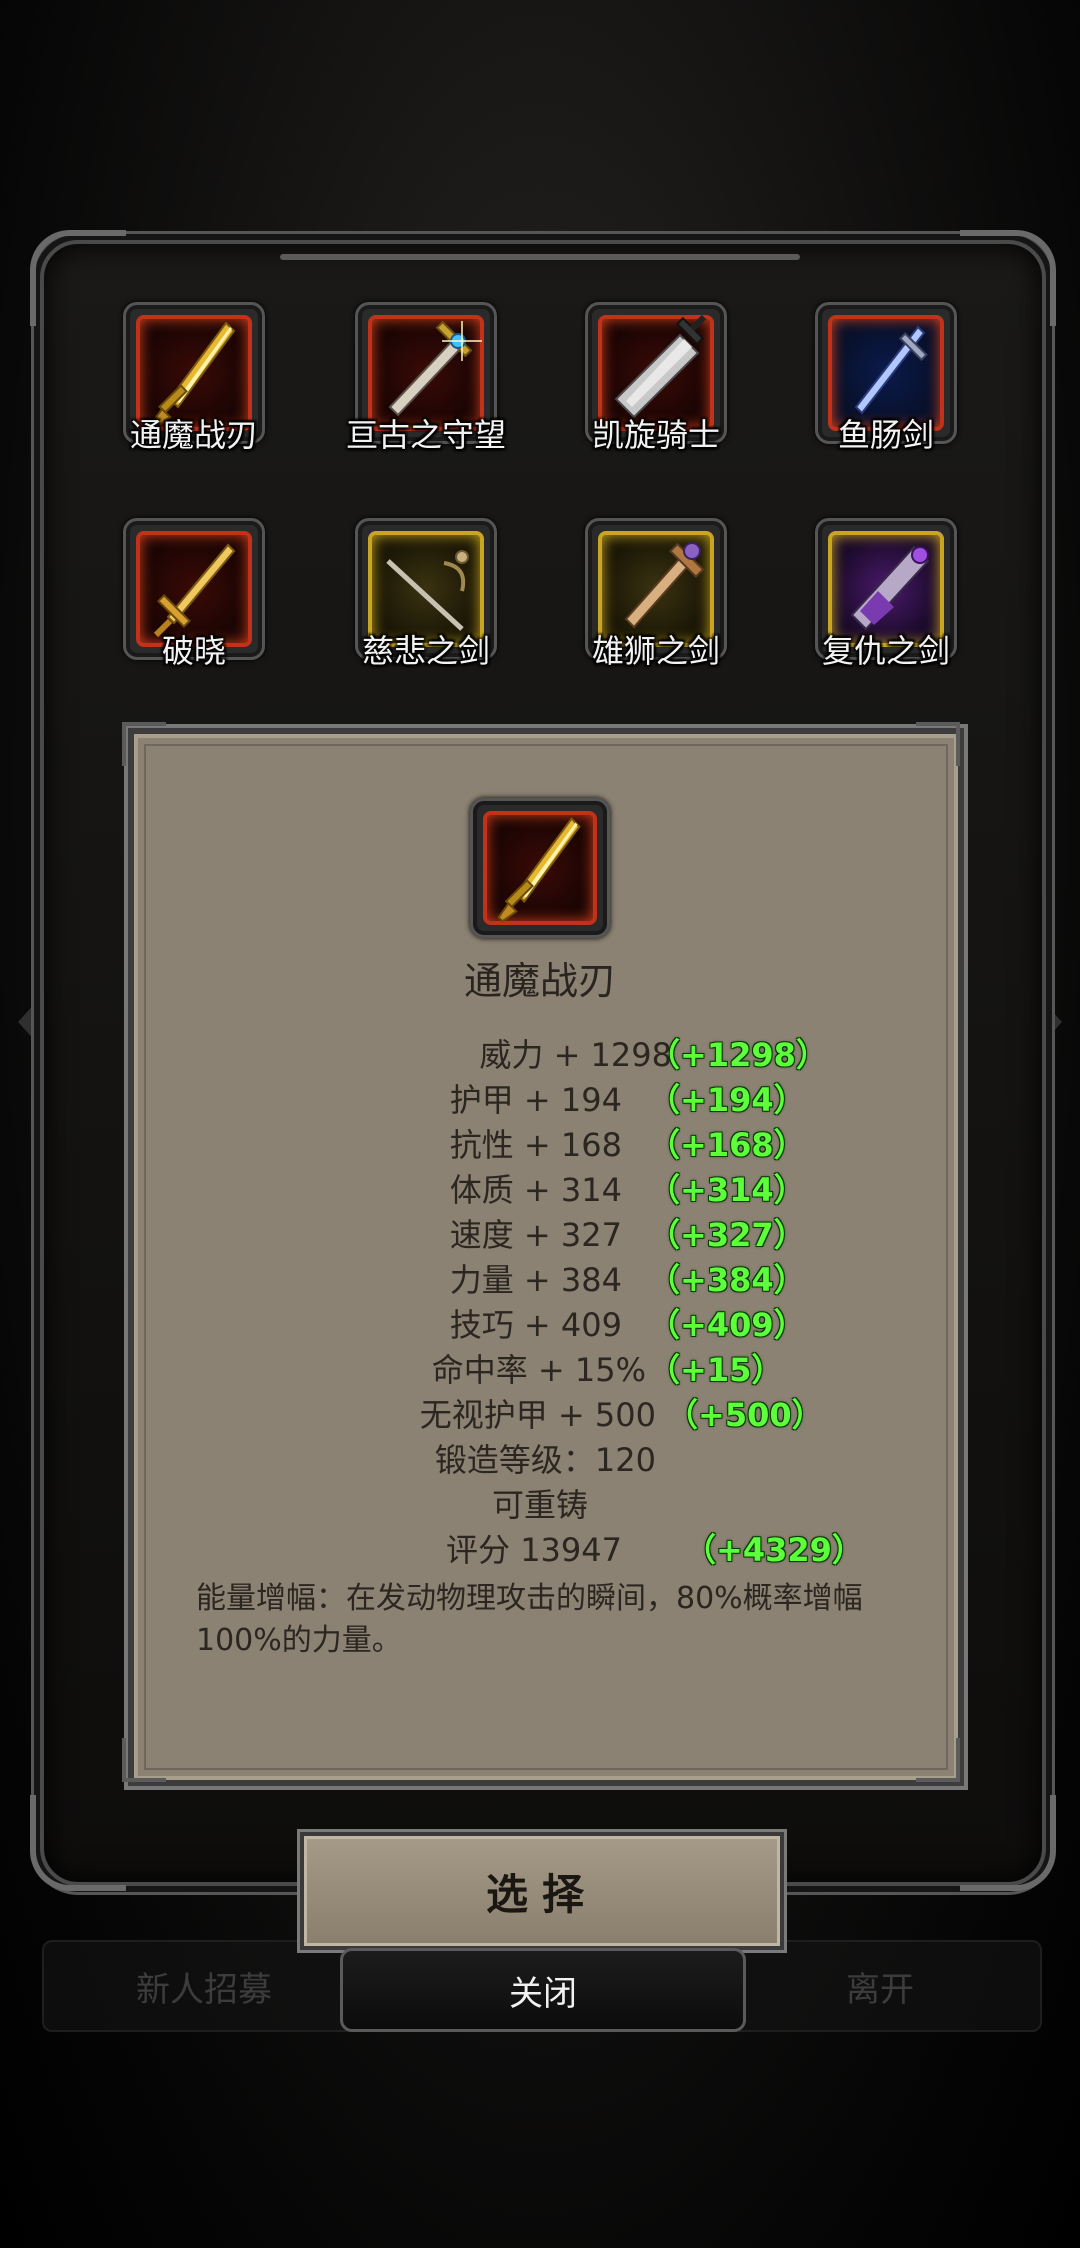 The height and width of the screenshot is (2248, 1080). Describe the element at coordinates (425, 435) in the screenshot. I see `weapon-name: 亘古之守望` at that location.